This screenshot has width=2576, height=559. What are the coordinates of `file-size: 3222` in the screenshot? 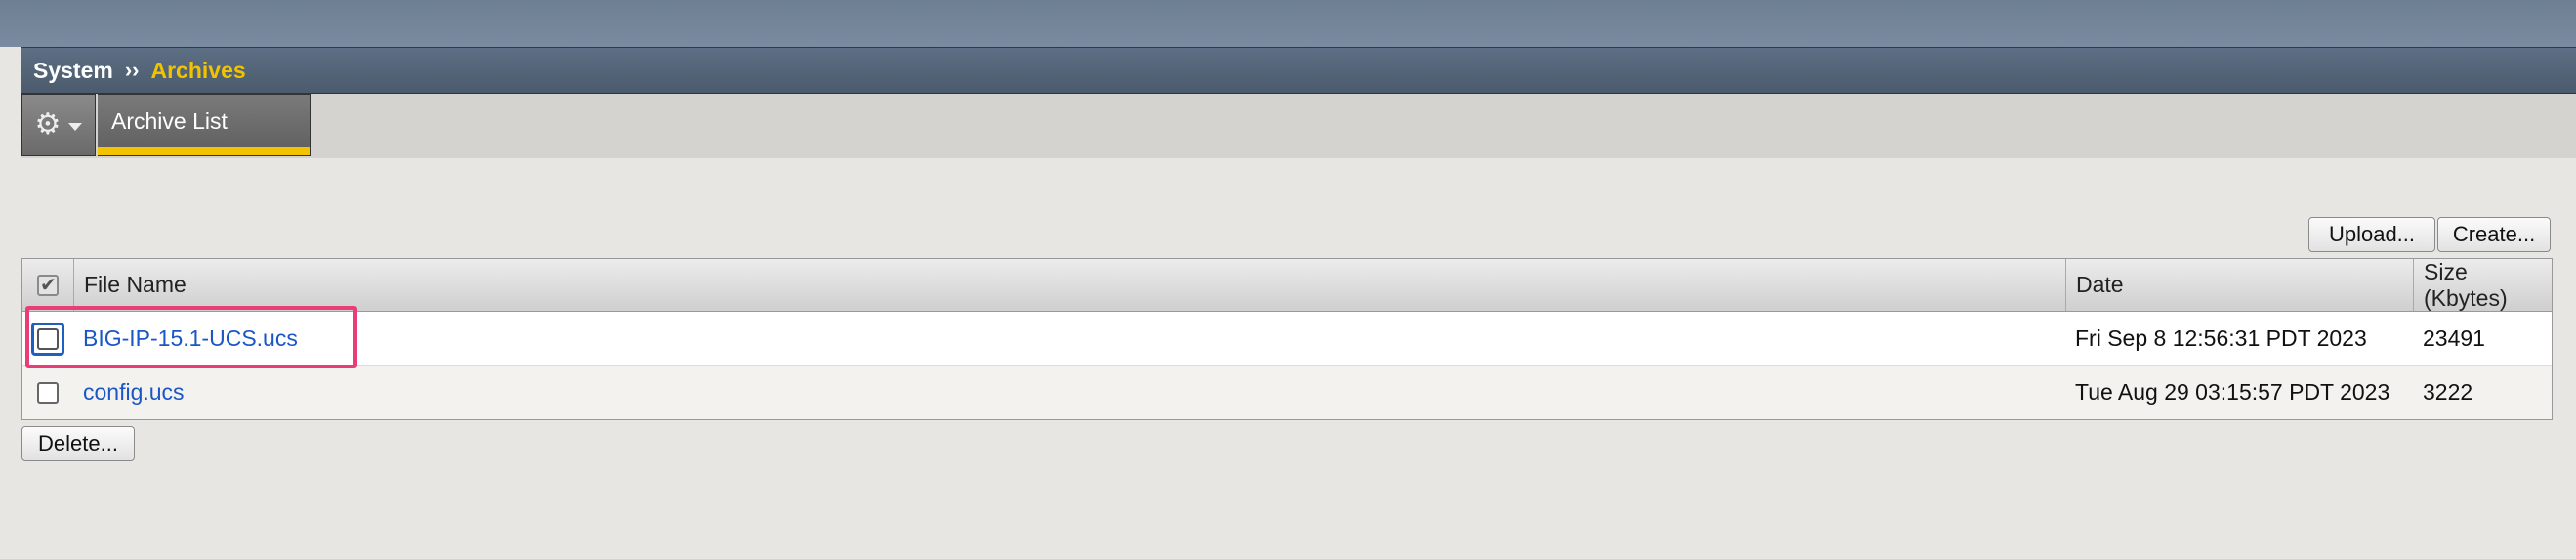 It's located at (2448, 392).